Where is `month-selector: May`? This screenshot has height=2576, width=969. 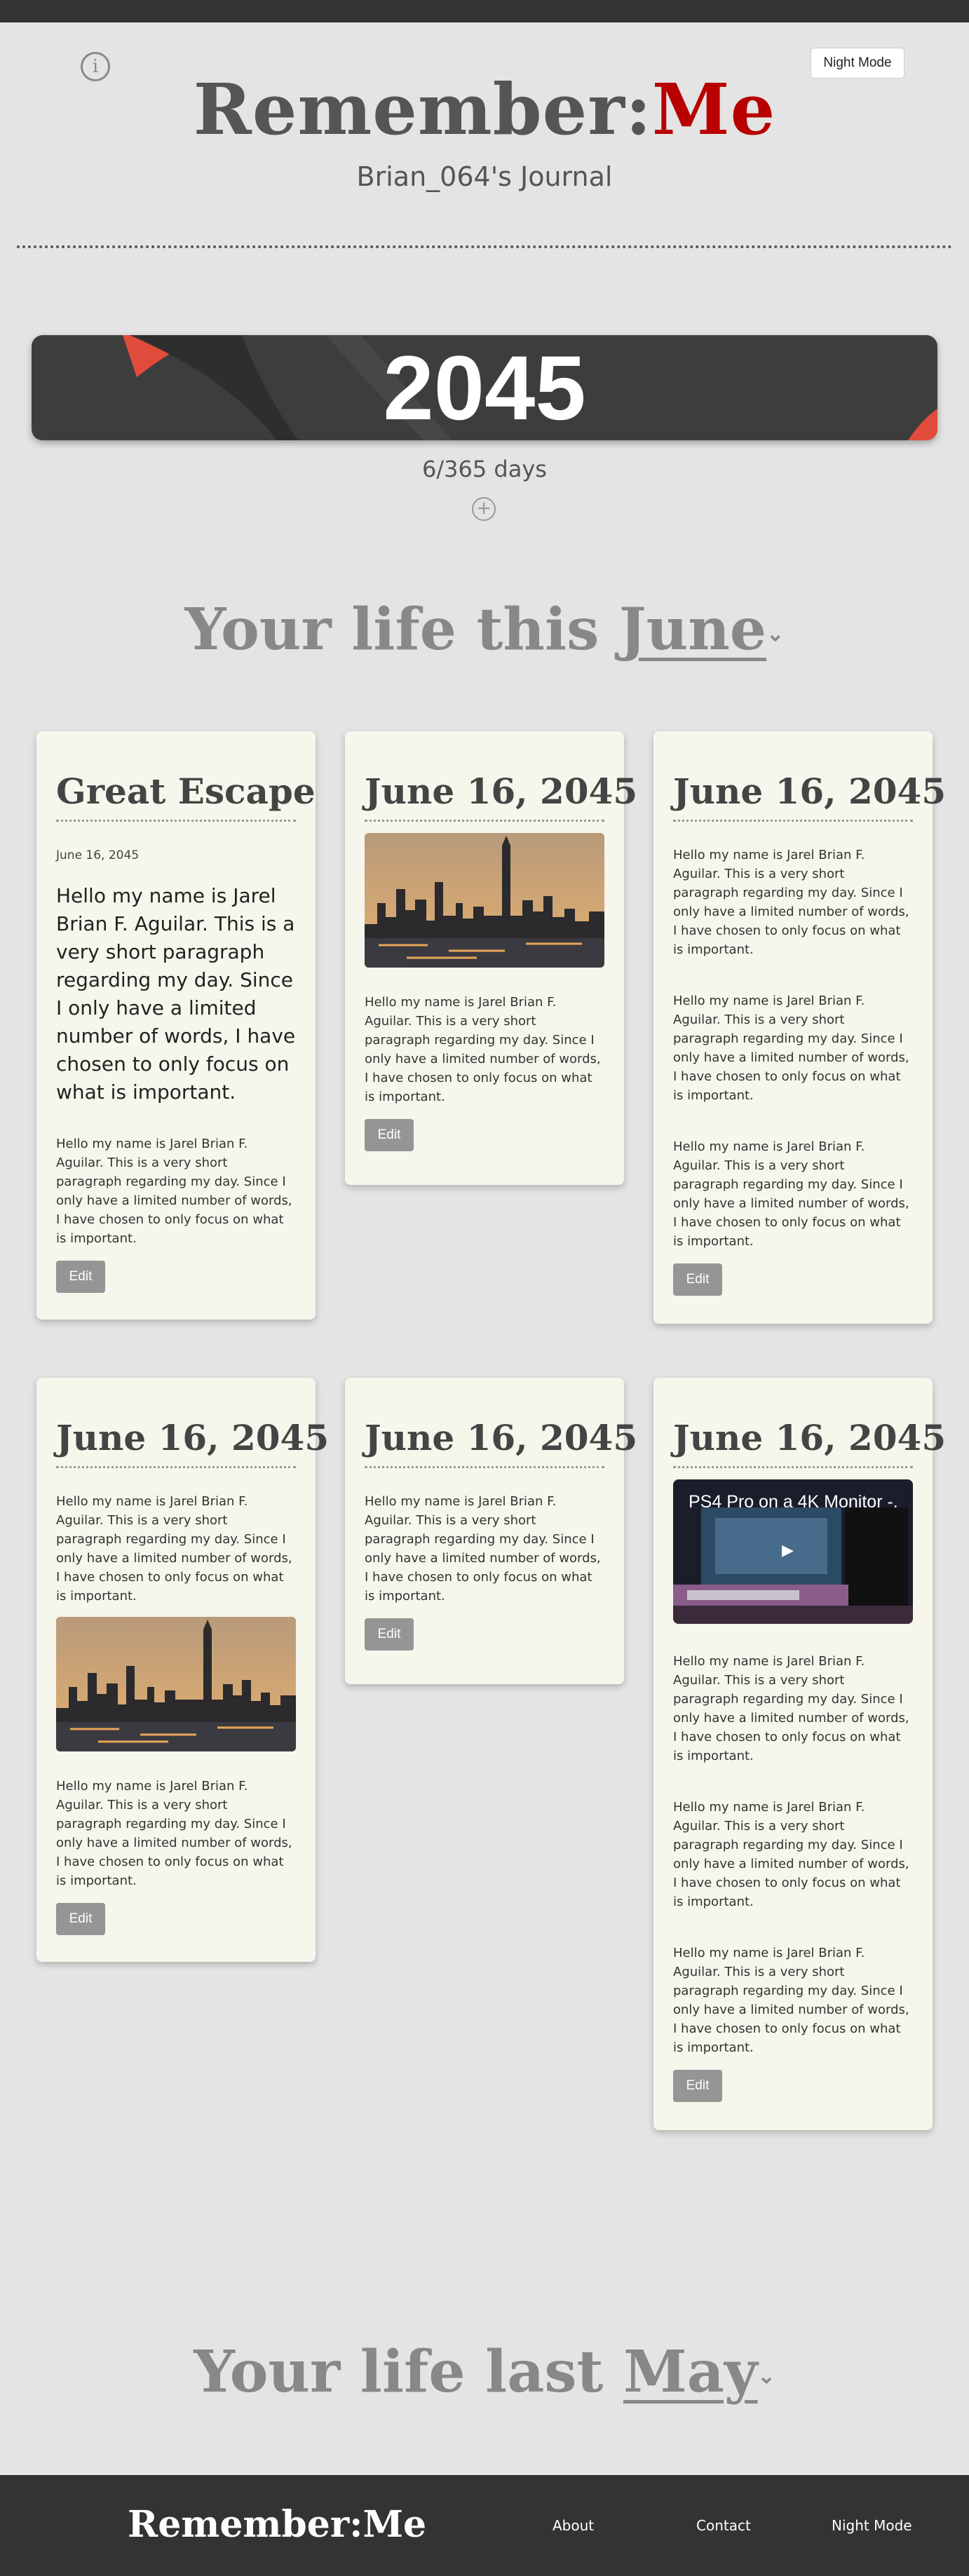
month-selector: May is located at coordinates (690, 2372).